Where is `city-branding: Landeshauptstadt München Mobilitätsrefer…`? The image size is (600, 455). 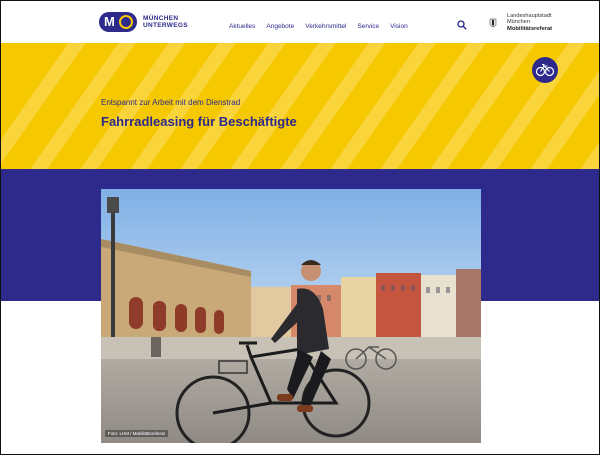
city-branding: Landeshauptstadt München Mobilitätsrefer… is located at coordinates (529, 22).